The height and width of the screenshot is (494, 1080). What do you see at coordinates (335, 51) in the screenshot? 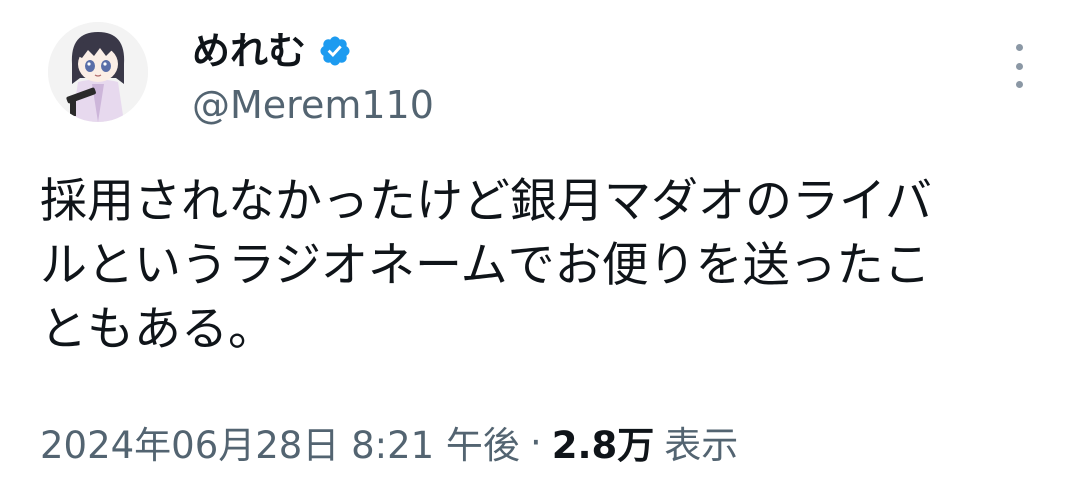
I see `verified-badge-icon` at bounding box center [335, 51].